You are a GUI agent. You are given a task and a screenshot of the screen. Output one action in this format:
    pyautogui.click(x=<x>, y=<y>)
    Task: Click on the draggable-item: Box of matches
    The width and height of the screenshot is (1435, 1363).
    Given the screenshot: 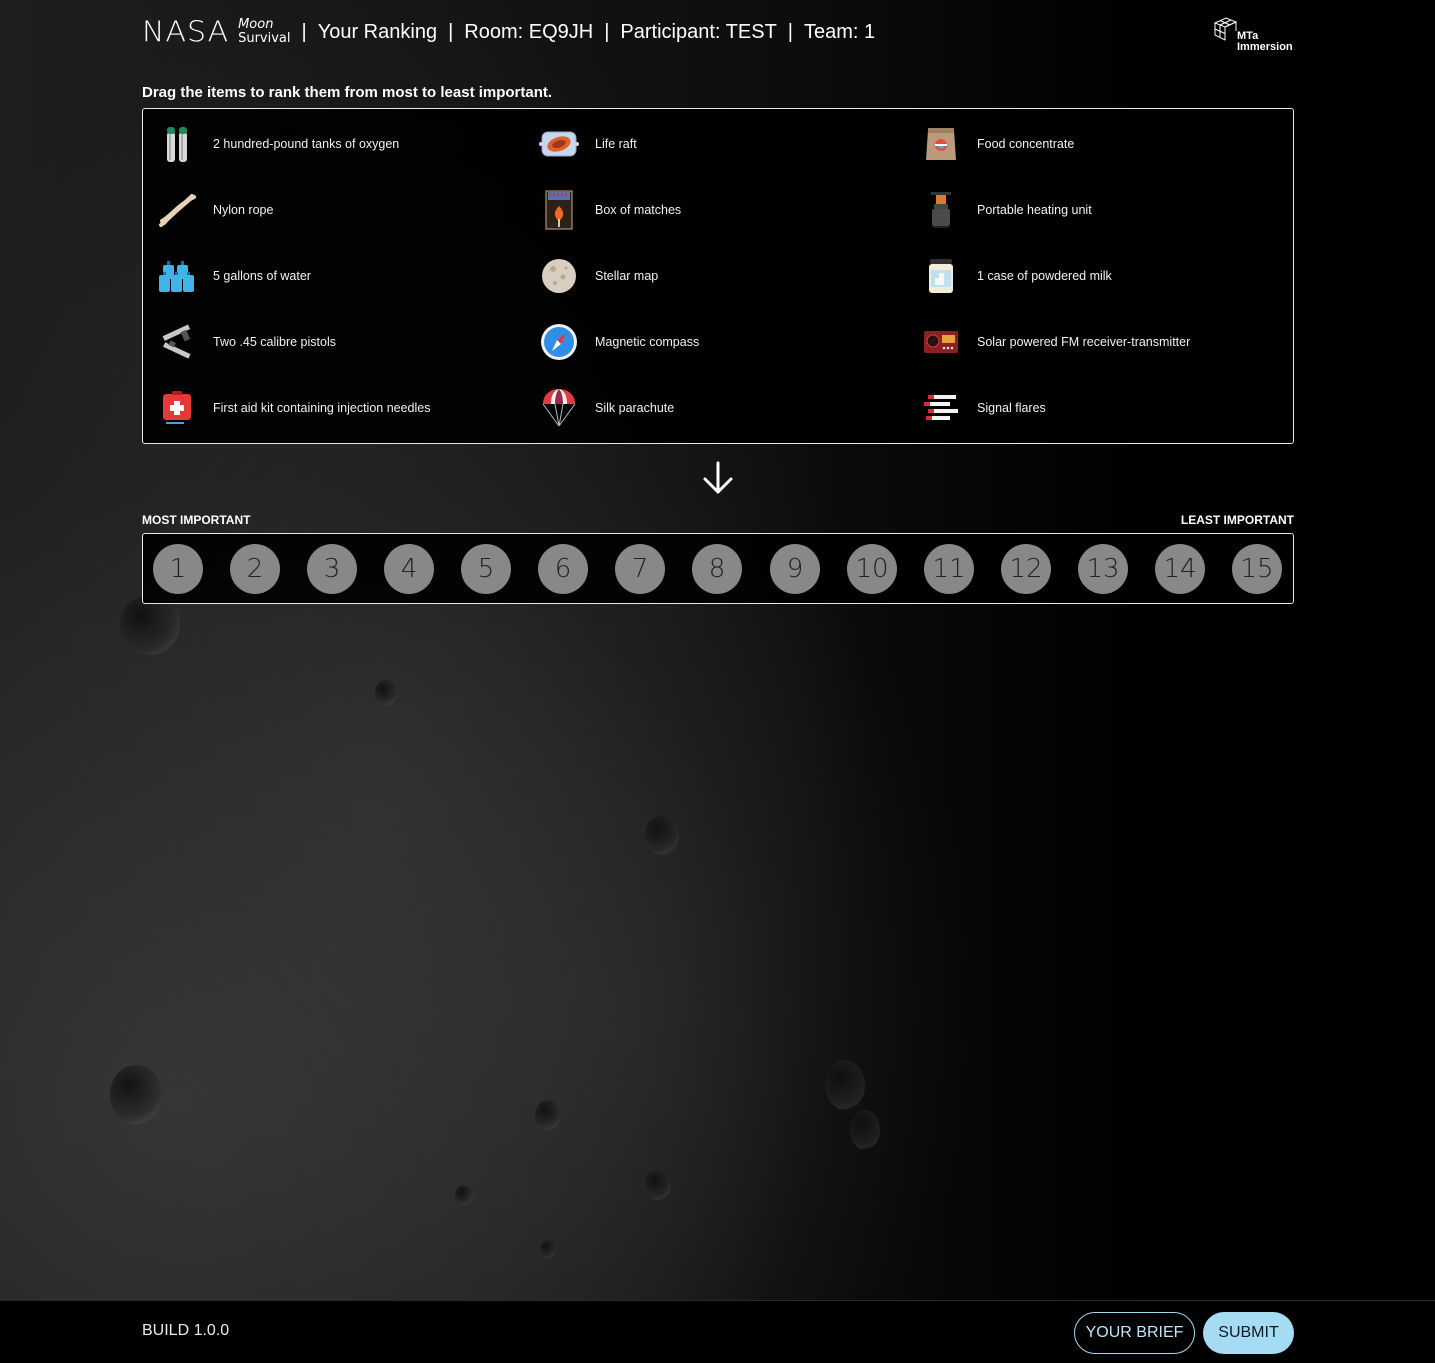 What is the action you would take?
    pyautogui.click(x=710, y=210)
    